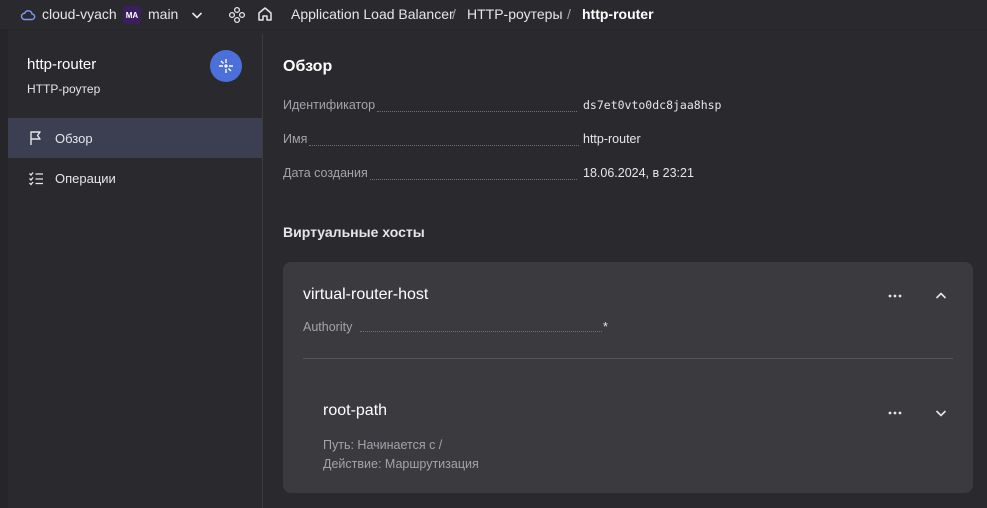 This screenshot has height=508, width=987. I want to click on virtual-hosts-title: Виртуальные хосты, so click(354, 232).